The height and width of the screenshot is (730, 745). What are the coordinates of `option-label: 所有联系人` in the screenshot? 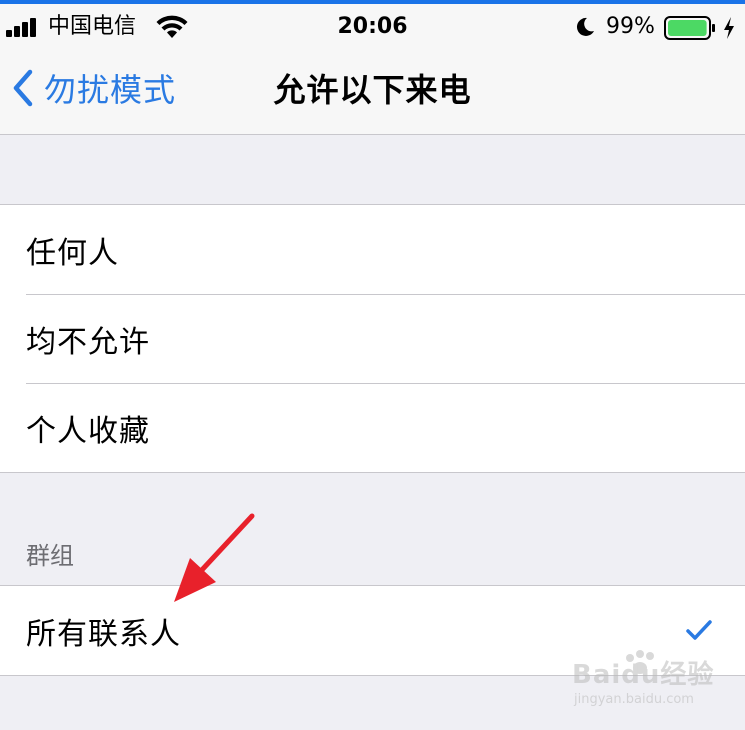 It's located at (103, 634).